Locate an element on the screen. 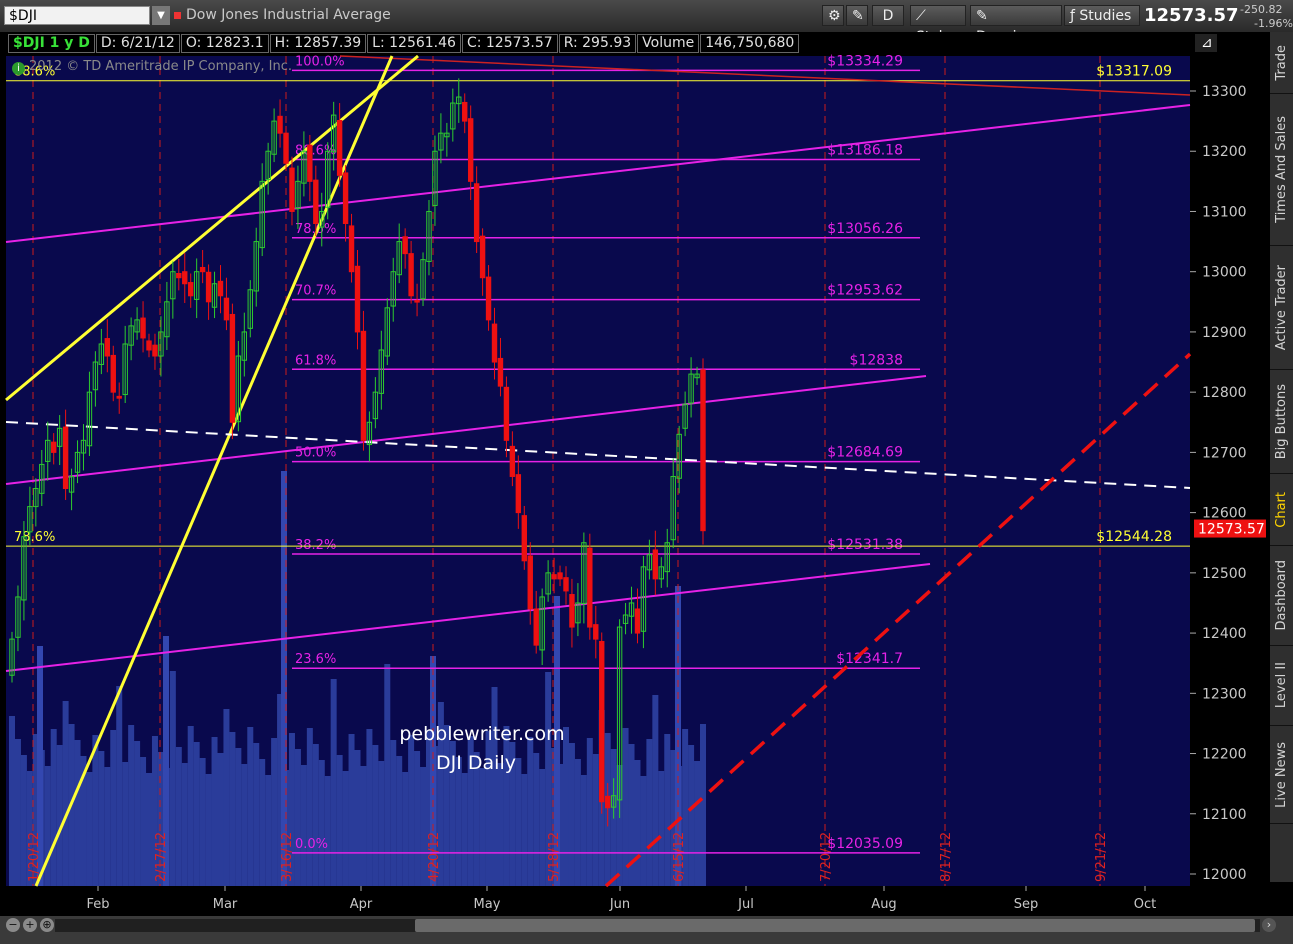 The image size is (1293, 944). x-tick-label: Jun is located at coordinates (619, 904).